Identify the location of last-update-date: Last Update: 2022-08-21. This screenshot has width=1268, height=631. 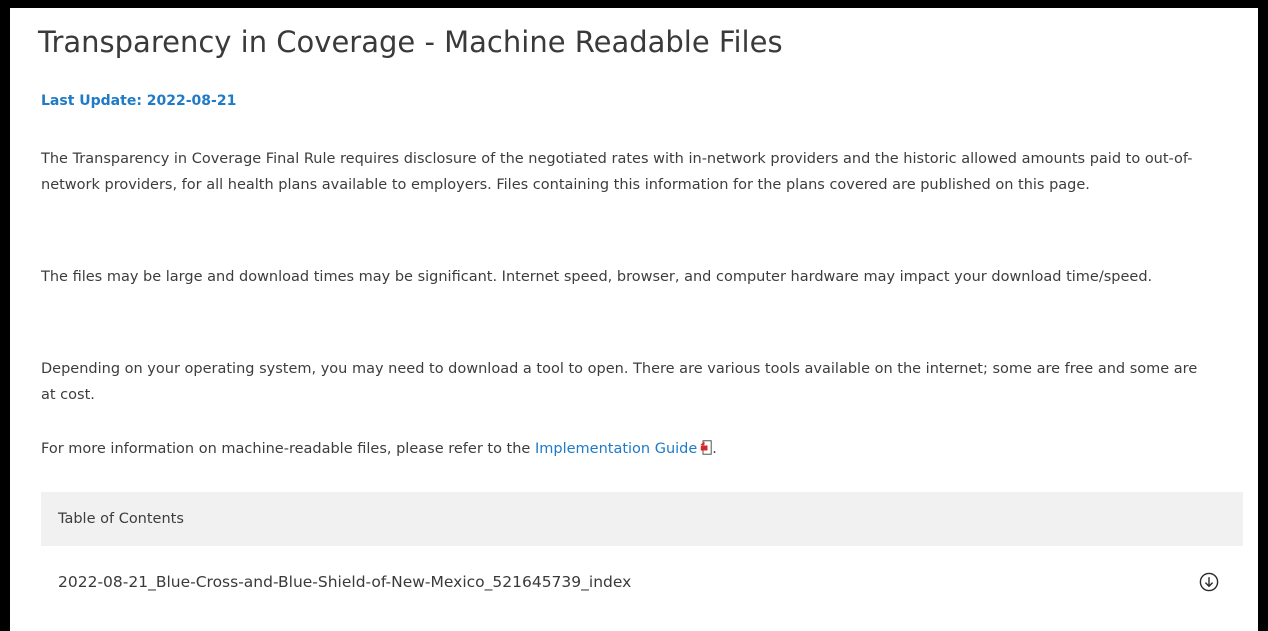
(139, 101).